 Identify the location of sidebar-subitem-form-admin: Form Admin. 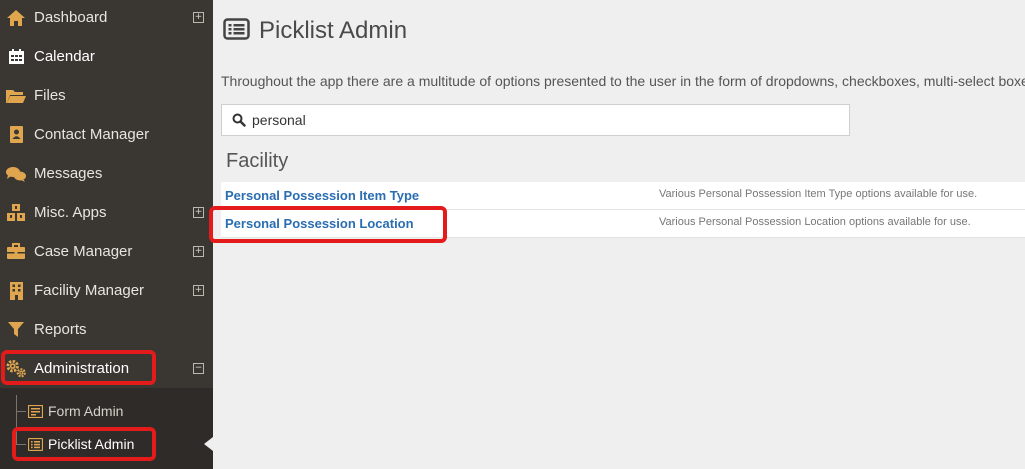
(106, 411).